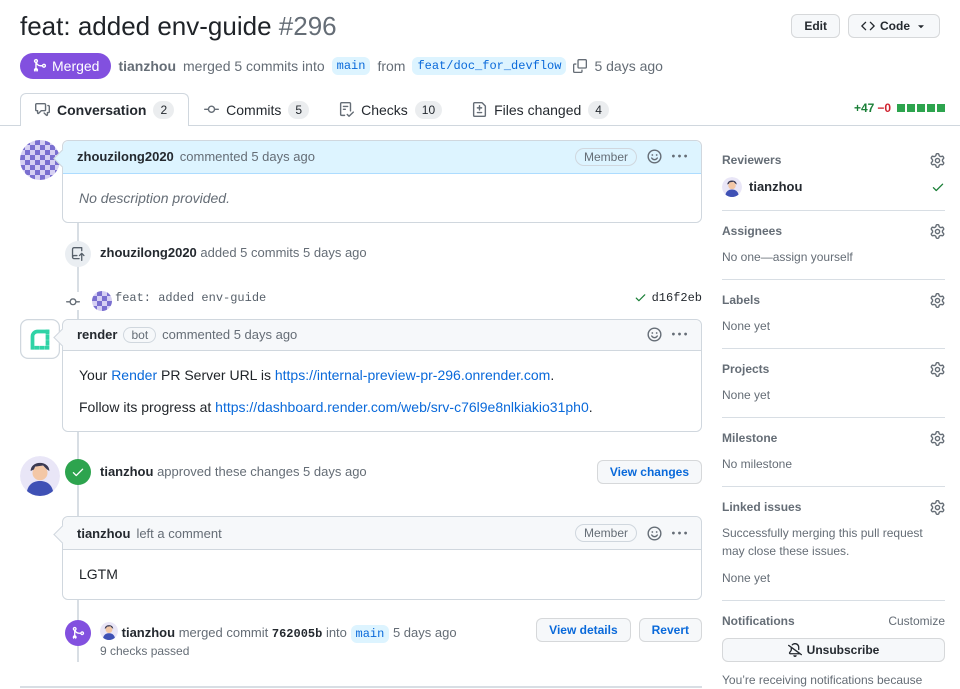 This screenshot has width=960, height=689. I want to click on pr-author-link: tianzhou, so click(147, 66).